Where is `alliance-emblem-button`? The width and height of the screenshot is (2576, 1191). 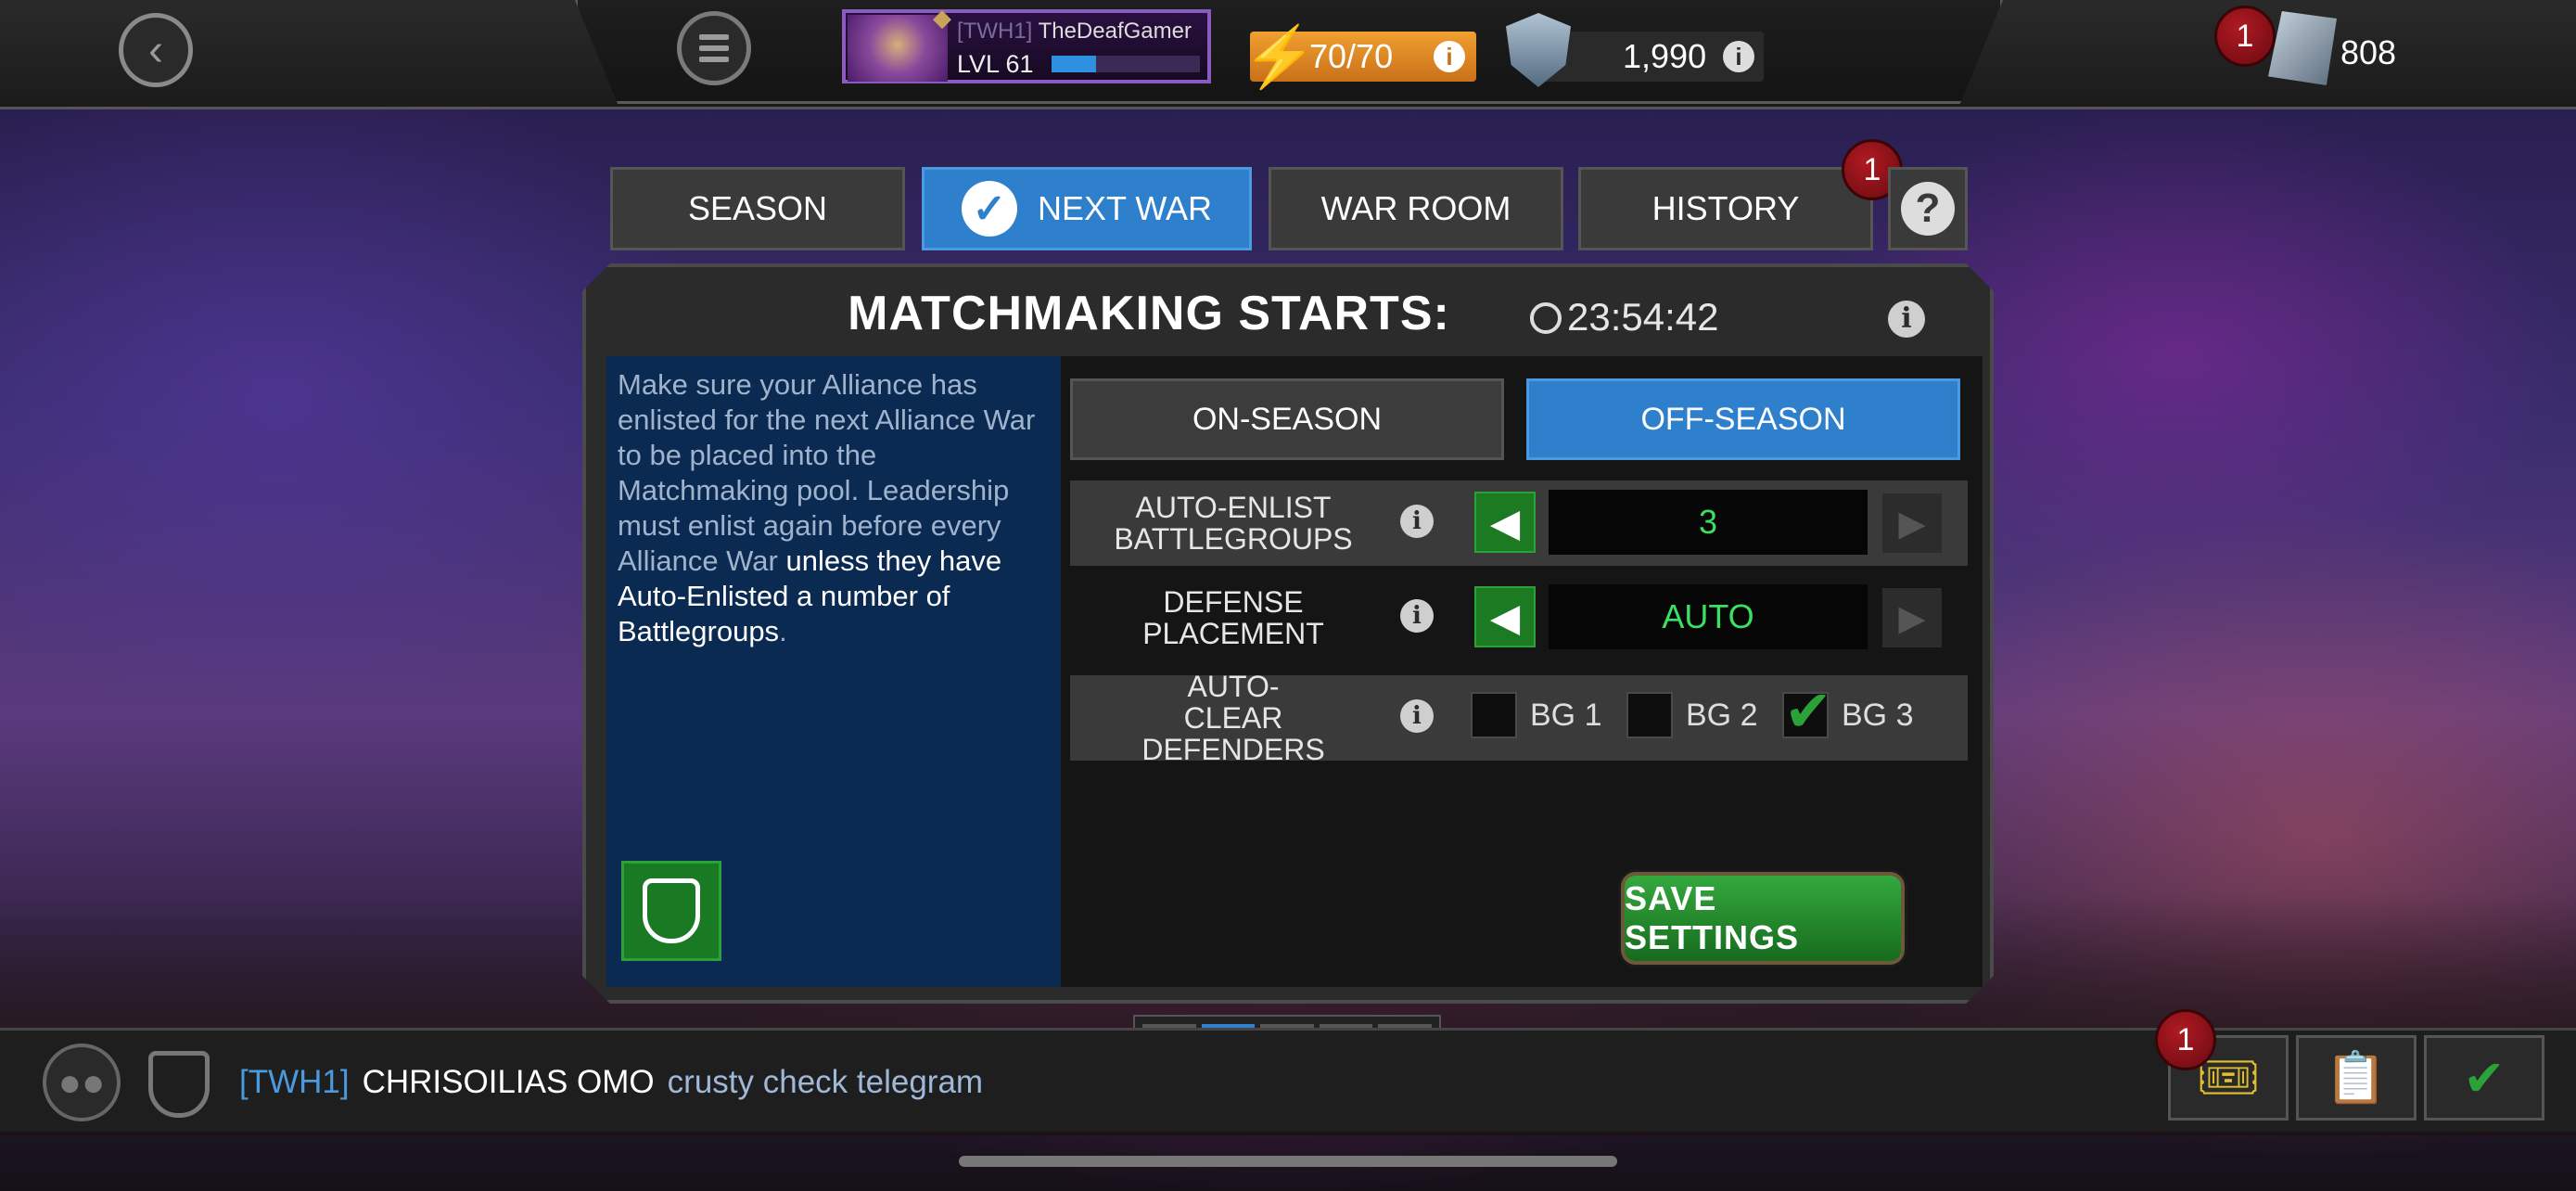
alliance-emblem-button is located at coordinates (671, 911).